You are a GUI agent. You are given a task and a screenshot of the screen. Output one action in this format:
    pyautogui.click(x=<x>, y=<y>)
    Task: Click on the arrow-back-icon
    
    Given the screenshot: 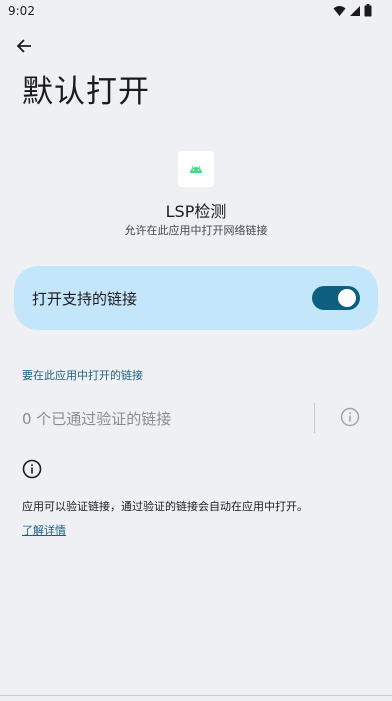 What is the action you would take?
    pyautogui.click(x=23, y=46)
    